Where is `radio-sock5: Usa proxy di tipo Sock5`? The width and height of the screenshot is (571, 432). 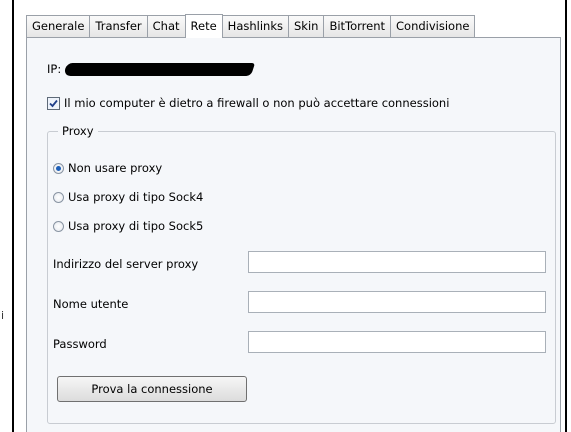 radio-sock5: Usa proxy di tipo Sock5 is located at coordinates (128, 226).